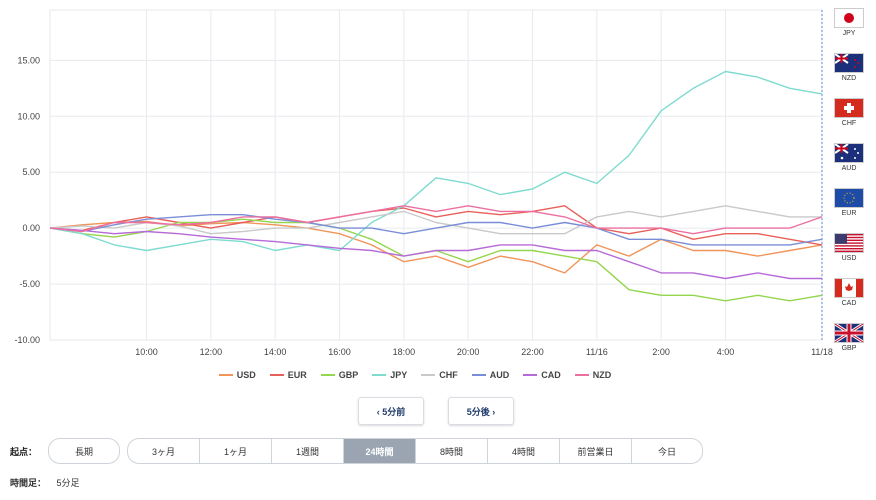 The width and height of the screenshot is (876, 500). What do you see at coordinates (849, 168) in the screenshot?
I see `flag-label: AUD` at bounding box center [849, 168].